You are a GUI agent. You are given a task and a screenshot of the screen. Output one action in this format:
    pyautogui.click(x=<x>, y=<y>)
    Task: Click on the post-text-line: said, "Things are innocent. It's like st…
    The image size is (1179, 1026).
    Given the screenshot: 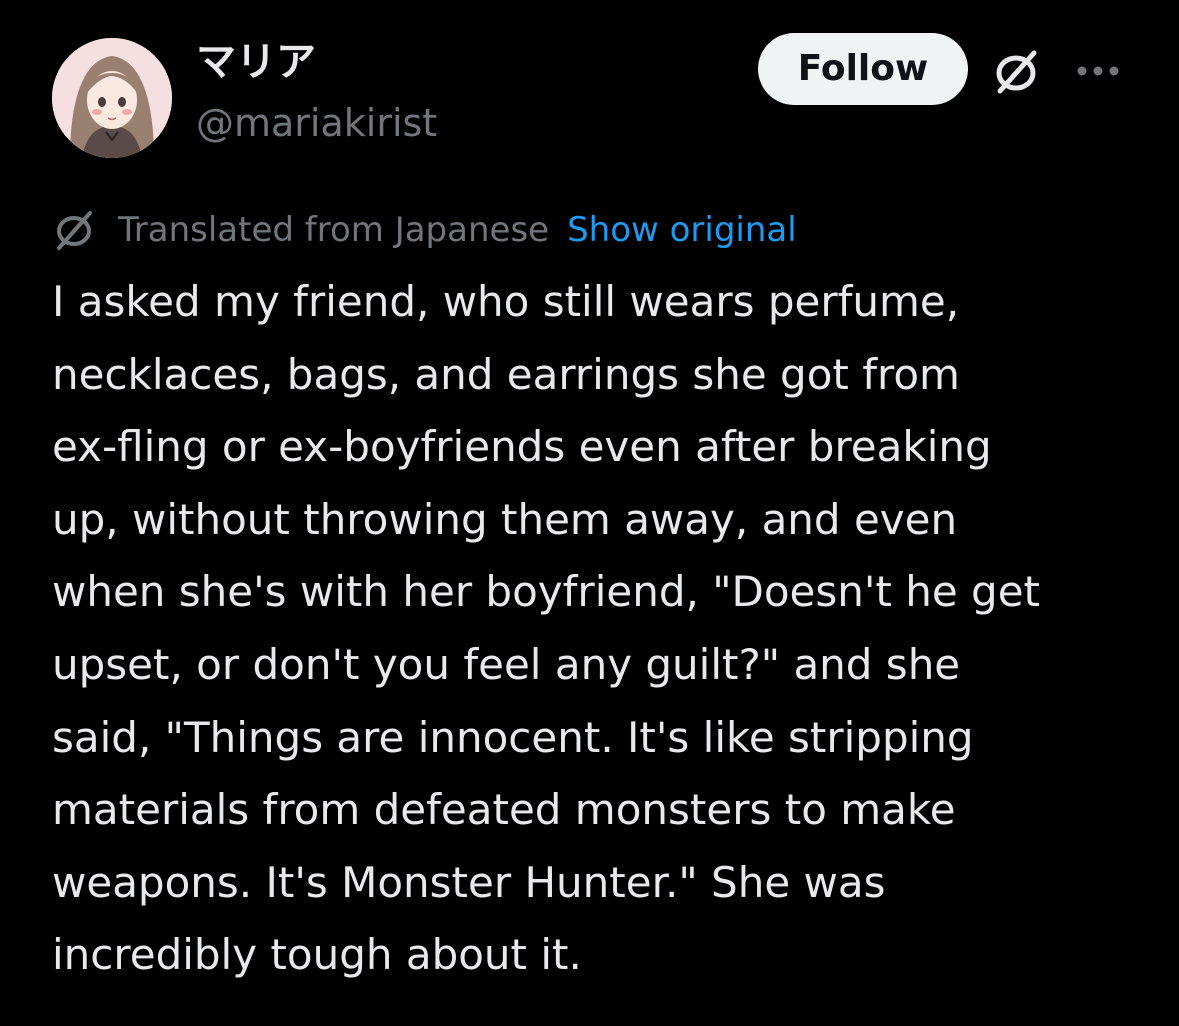 What is the action you would take?
    pyautogui.click(x=513, y=737)
    